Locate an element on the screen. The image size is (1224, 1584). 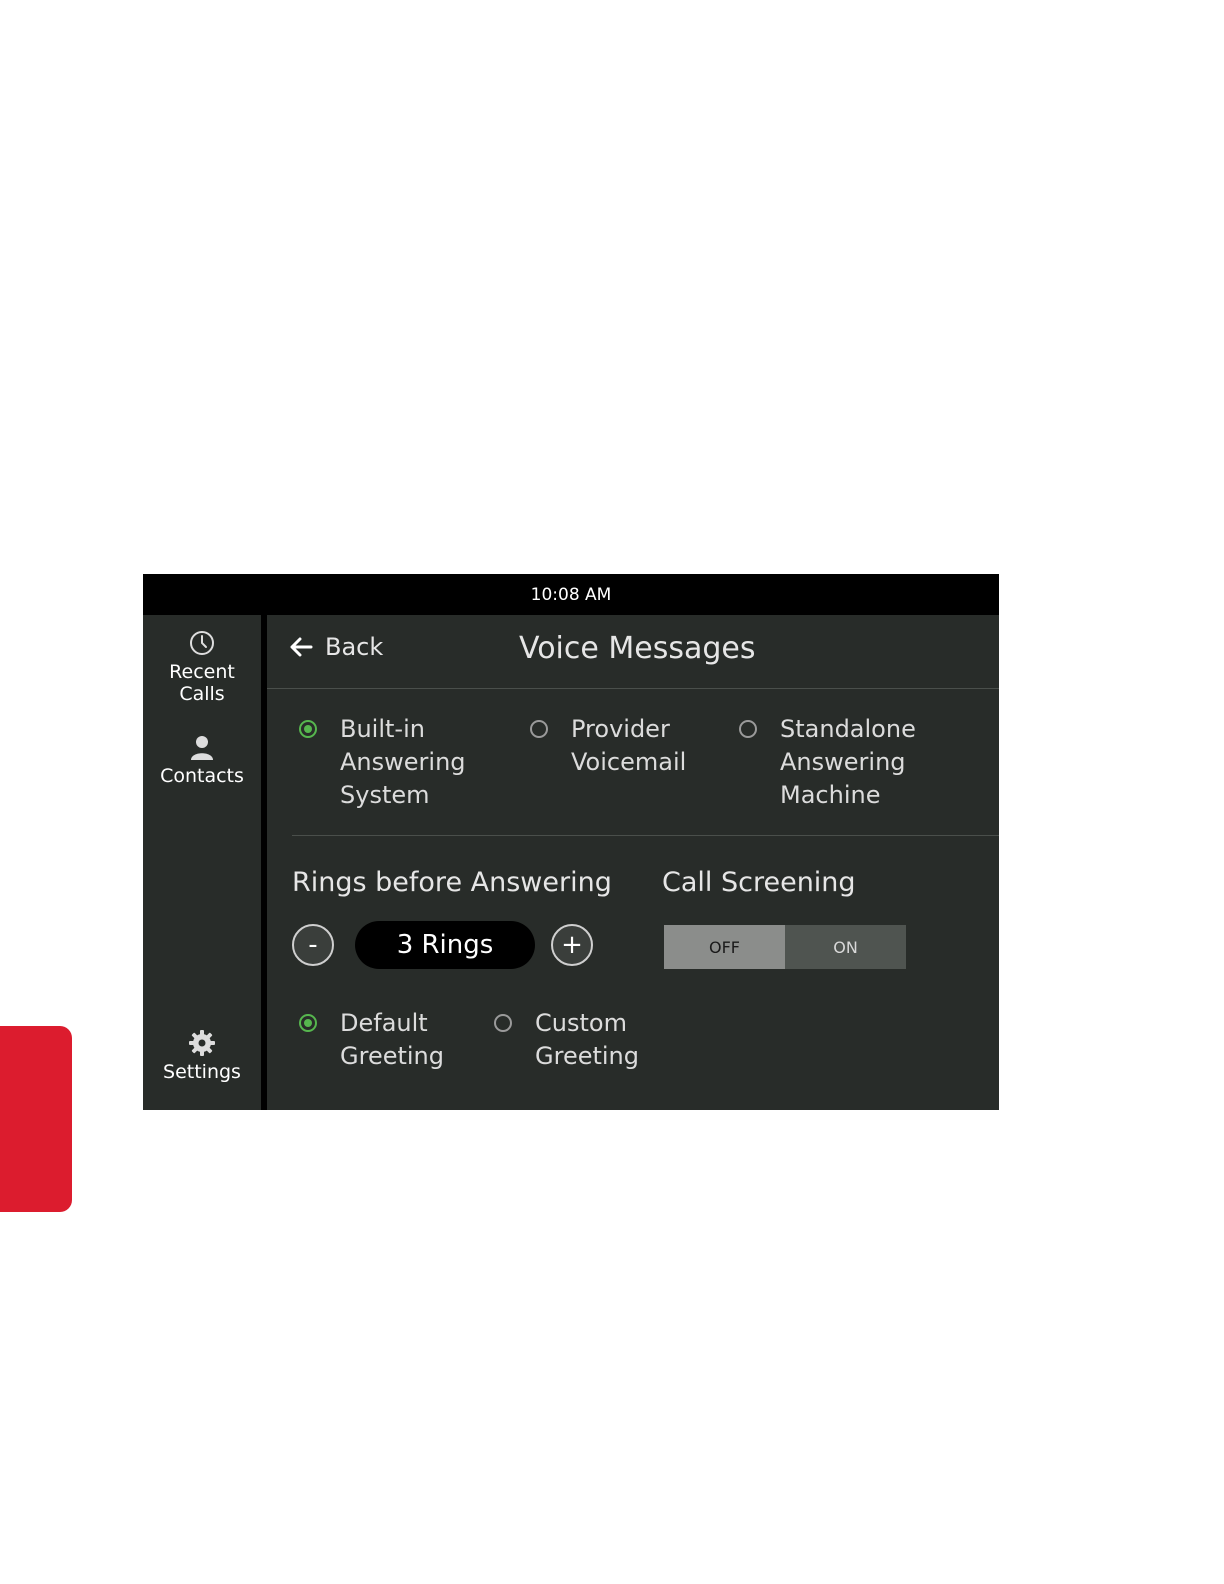
gear-icon is located at coordinates (202, 1043).